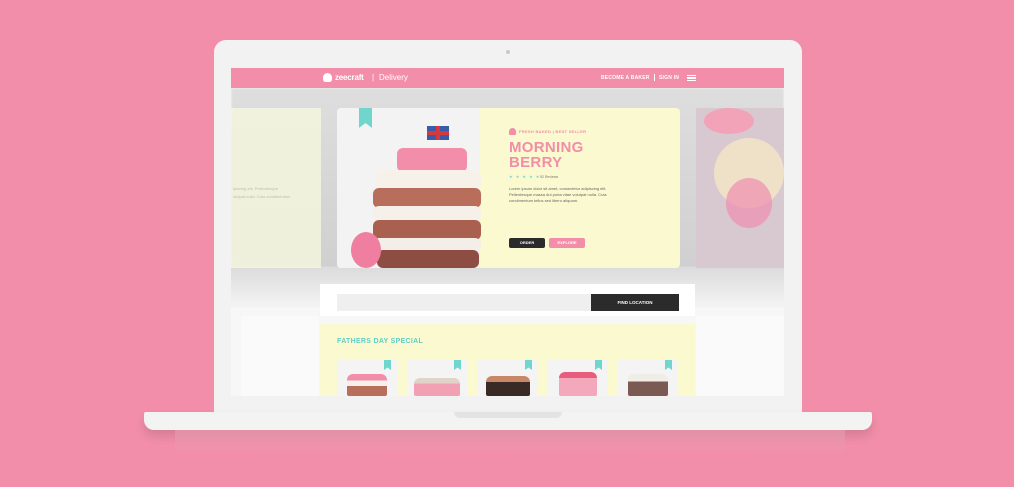 The image size is (1014, 487). I want to click on product-image, so click(409, 188).